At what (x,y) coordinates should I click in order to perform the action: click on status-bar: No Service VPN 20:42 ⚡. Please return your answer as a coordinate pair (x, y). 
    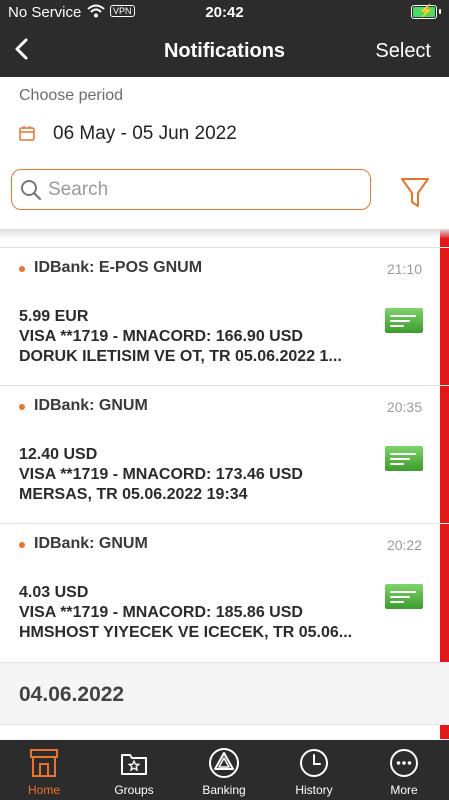
    Looking at the image, I should click on (224, 12).